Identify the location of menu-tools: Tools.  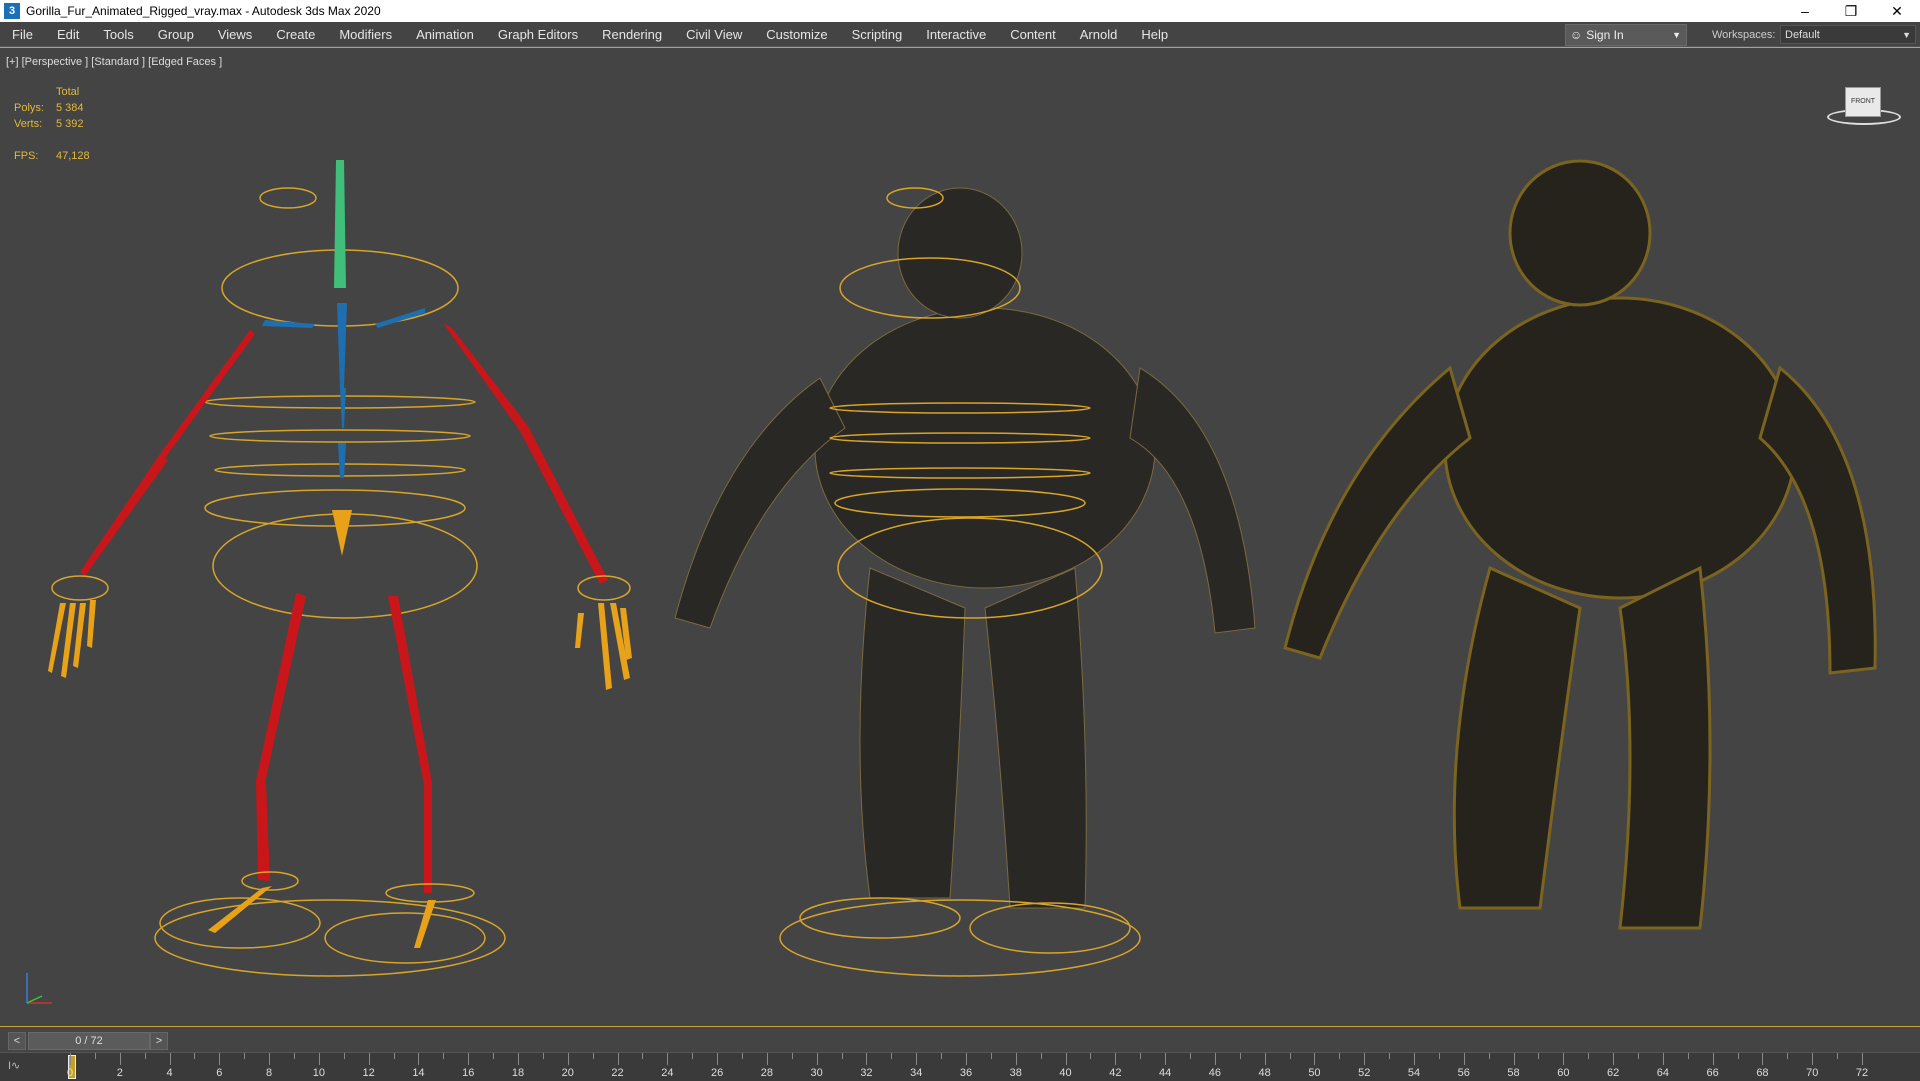
(118, 34).